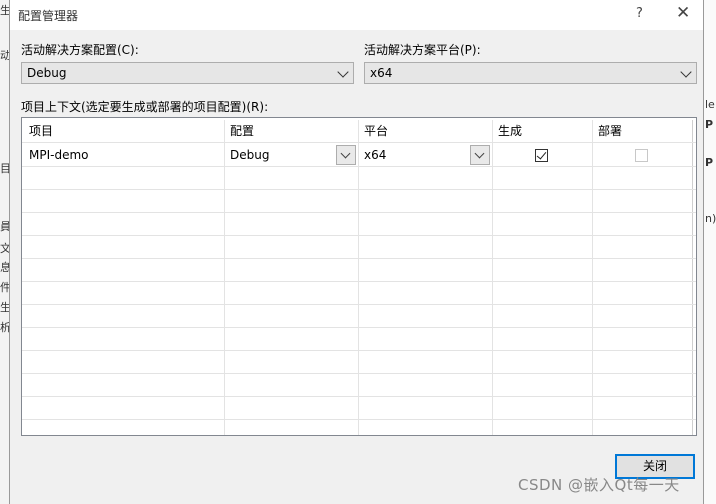  I want to click on background-text: 文, so click(4, 248).